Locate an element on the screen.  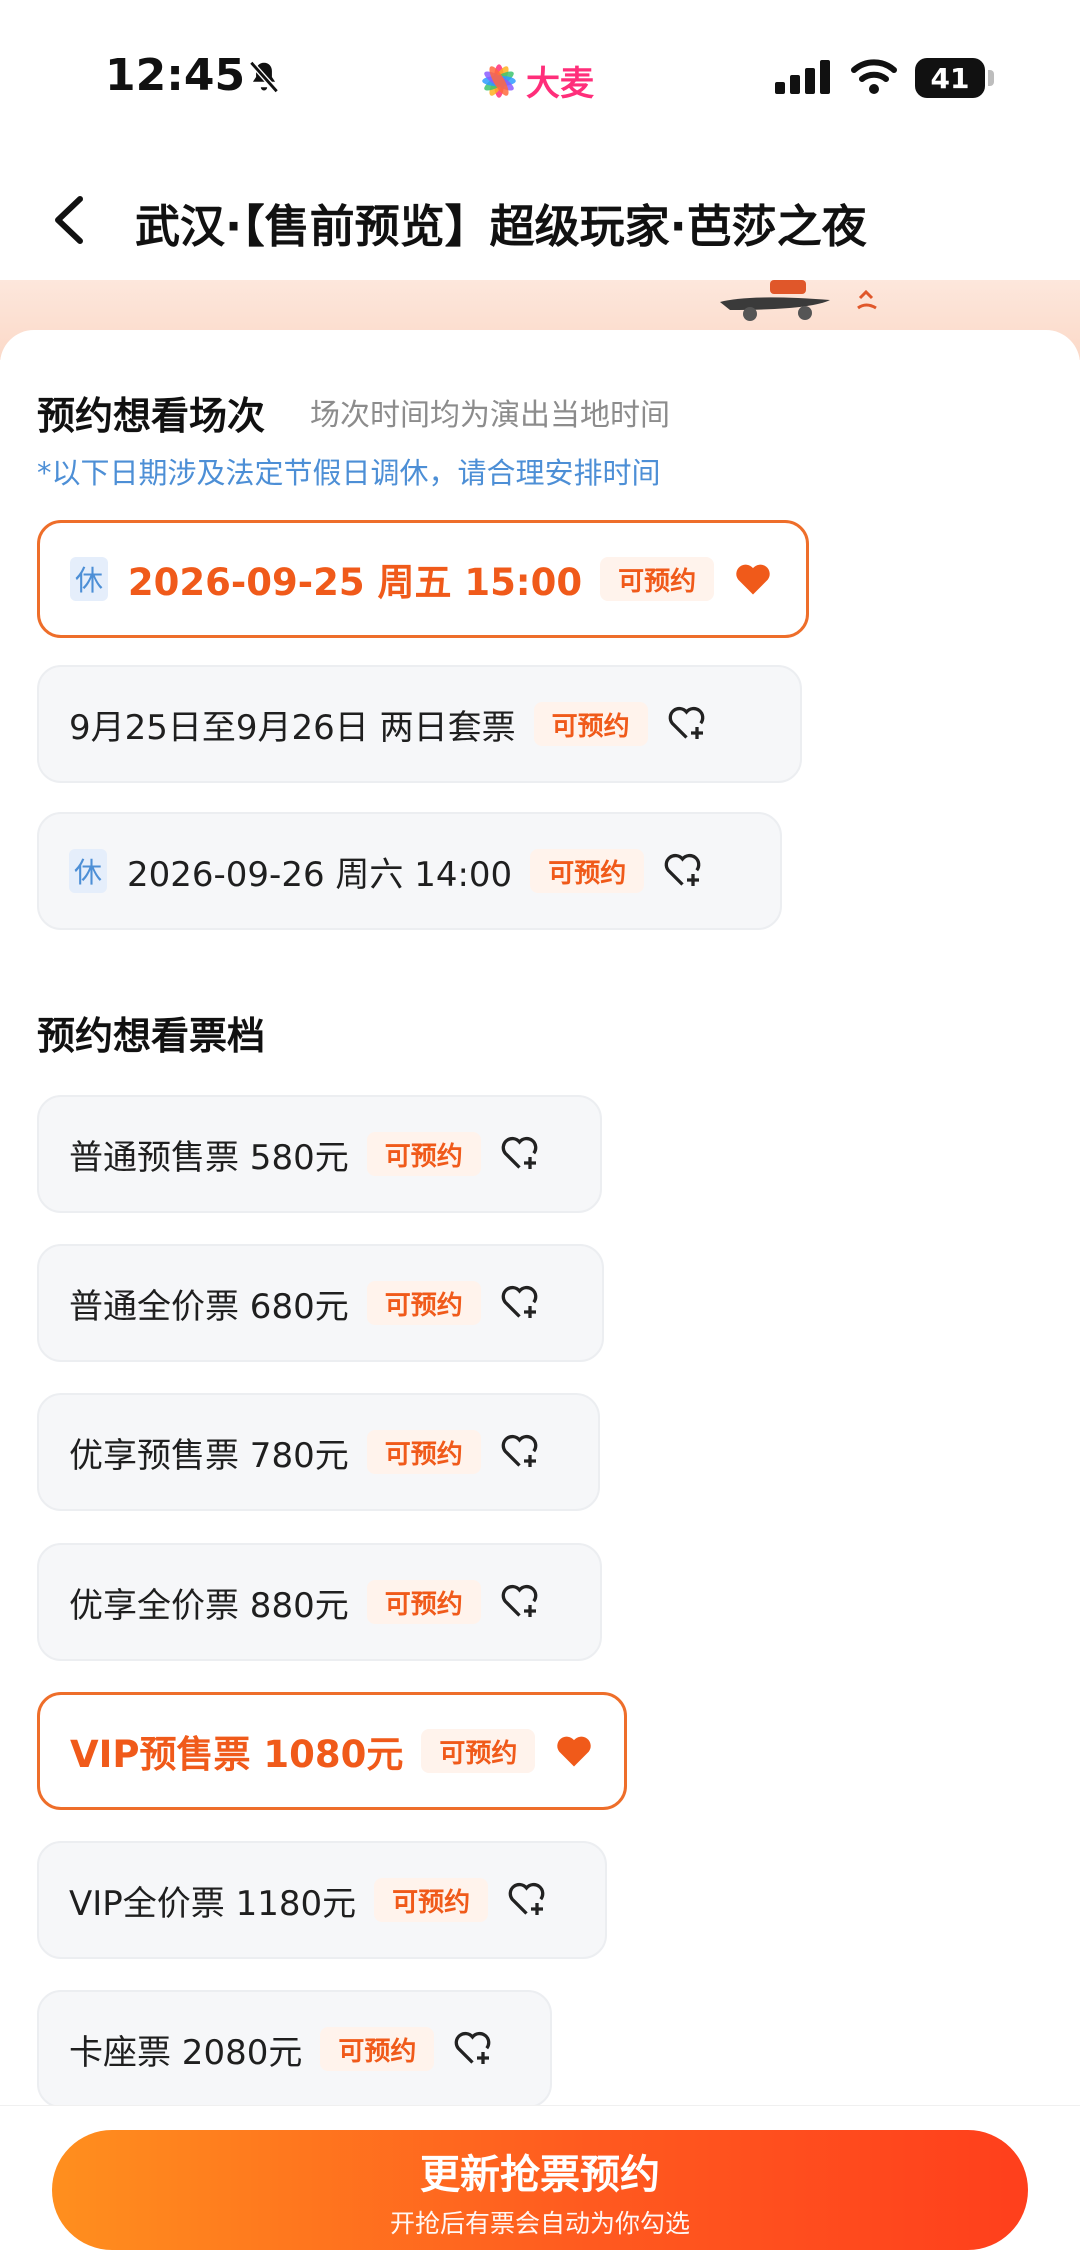
tier-label: 优享全价票 880元 is located at coordinates (209, 1605).